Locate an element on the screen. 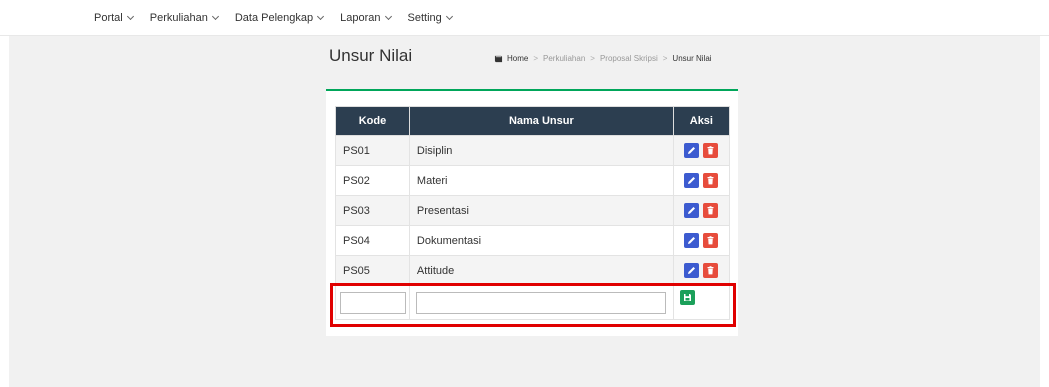 The height and width of the screenshot is (387, 1049). table-row: PS04 Dokumentasi is located at coordinates (533, 240).